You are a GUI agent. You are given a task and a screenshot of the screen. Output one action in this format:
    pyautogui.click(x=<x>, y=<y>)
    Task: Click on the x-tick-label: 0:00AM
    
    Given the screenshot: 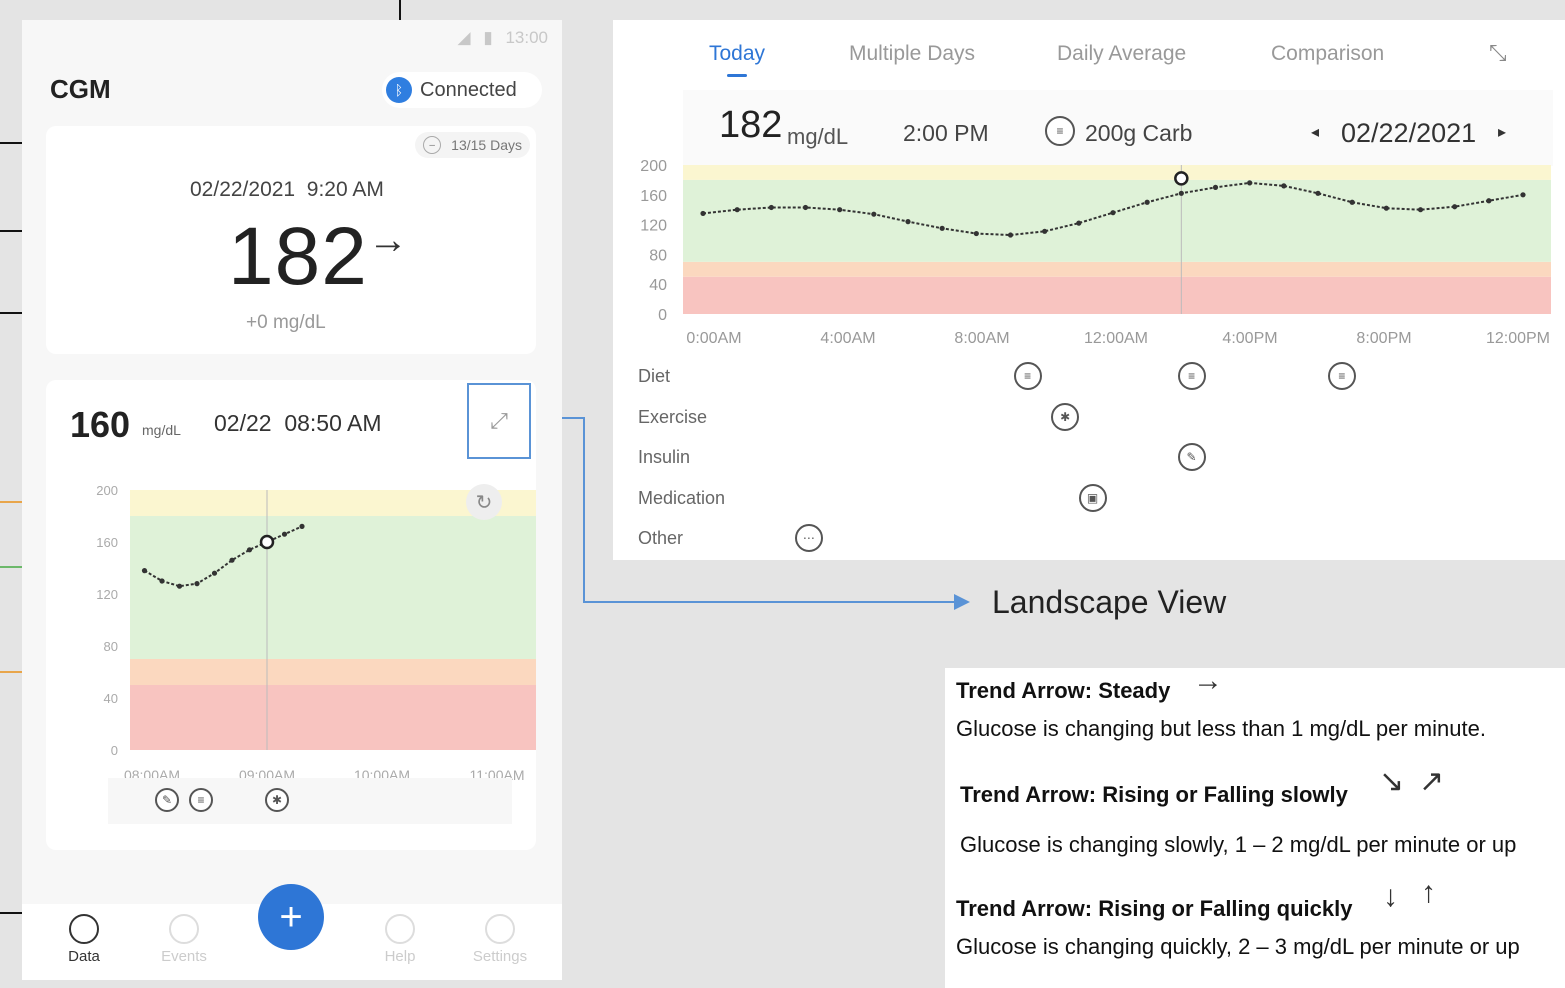 What is the action you would take?
    pyautogui.click(x=713, y=338)
    